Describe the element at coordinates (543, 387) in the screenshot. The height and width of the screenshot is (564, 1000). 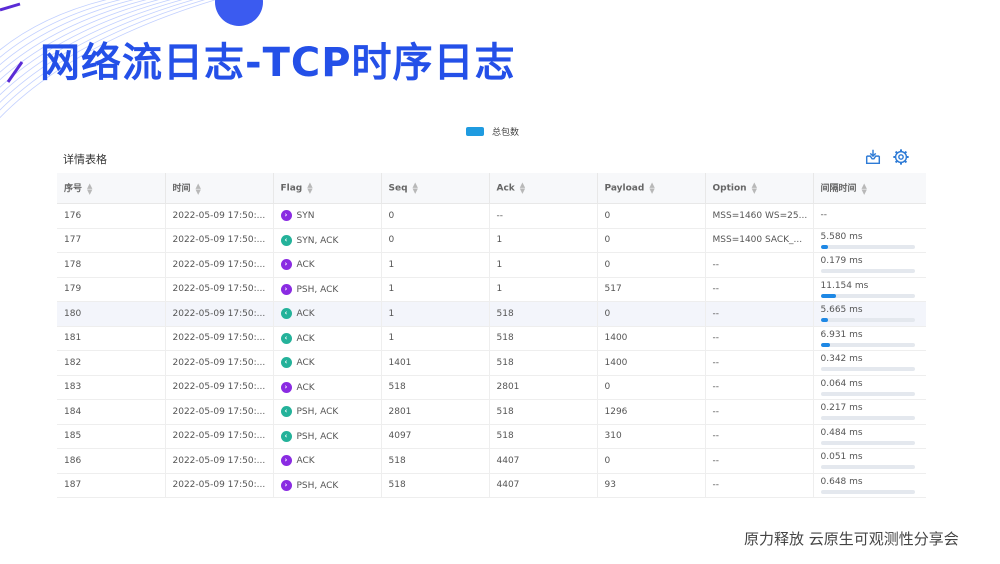
I see `cell-ack: 2801` at that location.